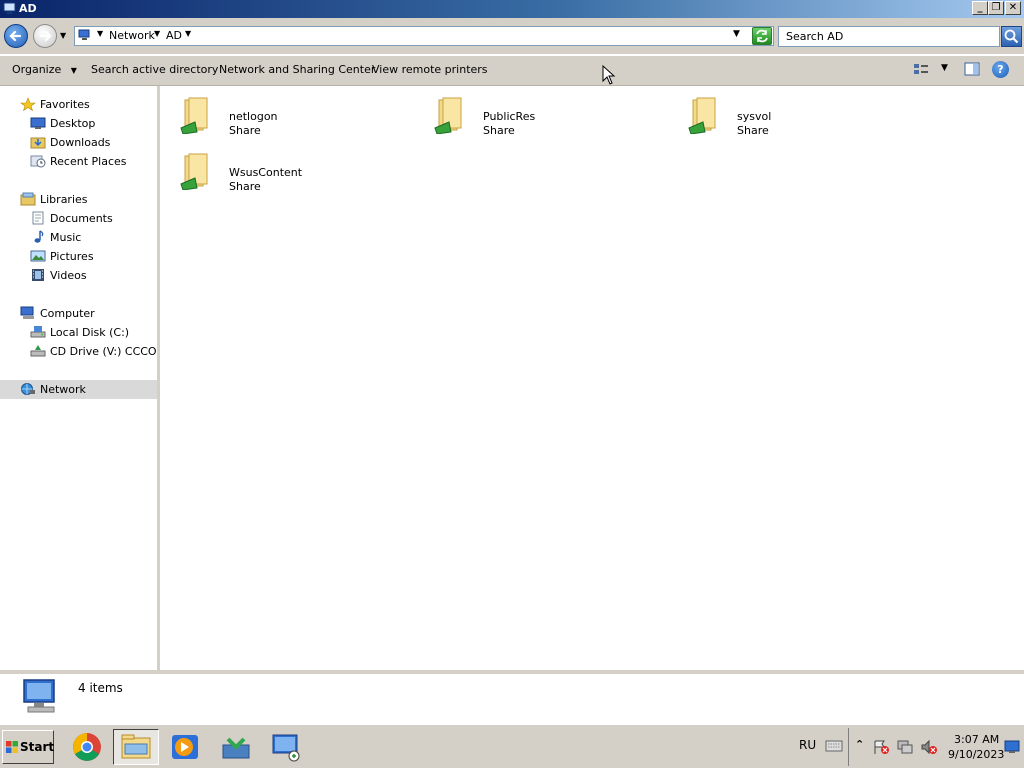  I want to click on nav-label: CD Drive (V:) CCCOMA, so click(103, 351).